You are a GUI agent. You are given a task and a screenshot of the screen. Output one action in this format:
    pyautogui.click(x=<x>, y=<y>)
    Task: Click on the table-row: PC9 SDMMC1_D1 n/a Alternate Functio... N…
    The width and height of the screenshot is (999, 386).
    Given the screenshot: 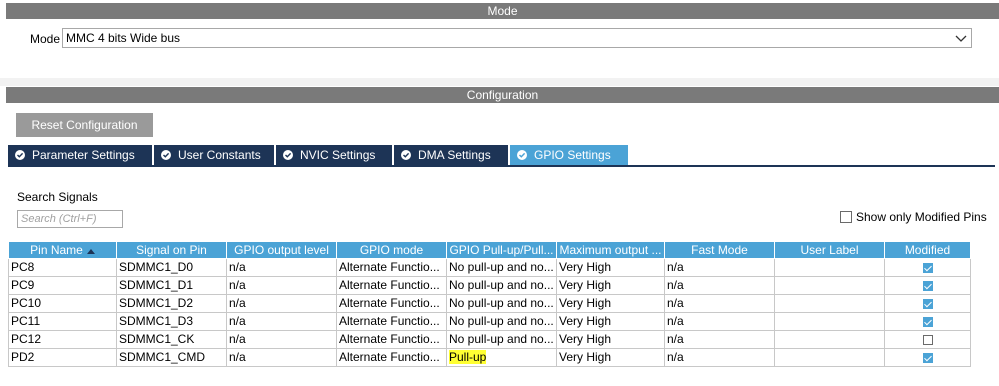 What is the action you would take?
    pyautogui.click(x=489, y=285)
    